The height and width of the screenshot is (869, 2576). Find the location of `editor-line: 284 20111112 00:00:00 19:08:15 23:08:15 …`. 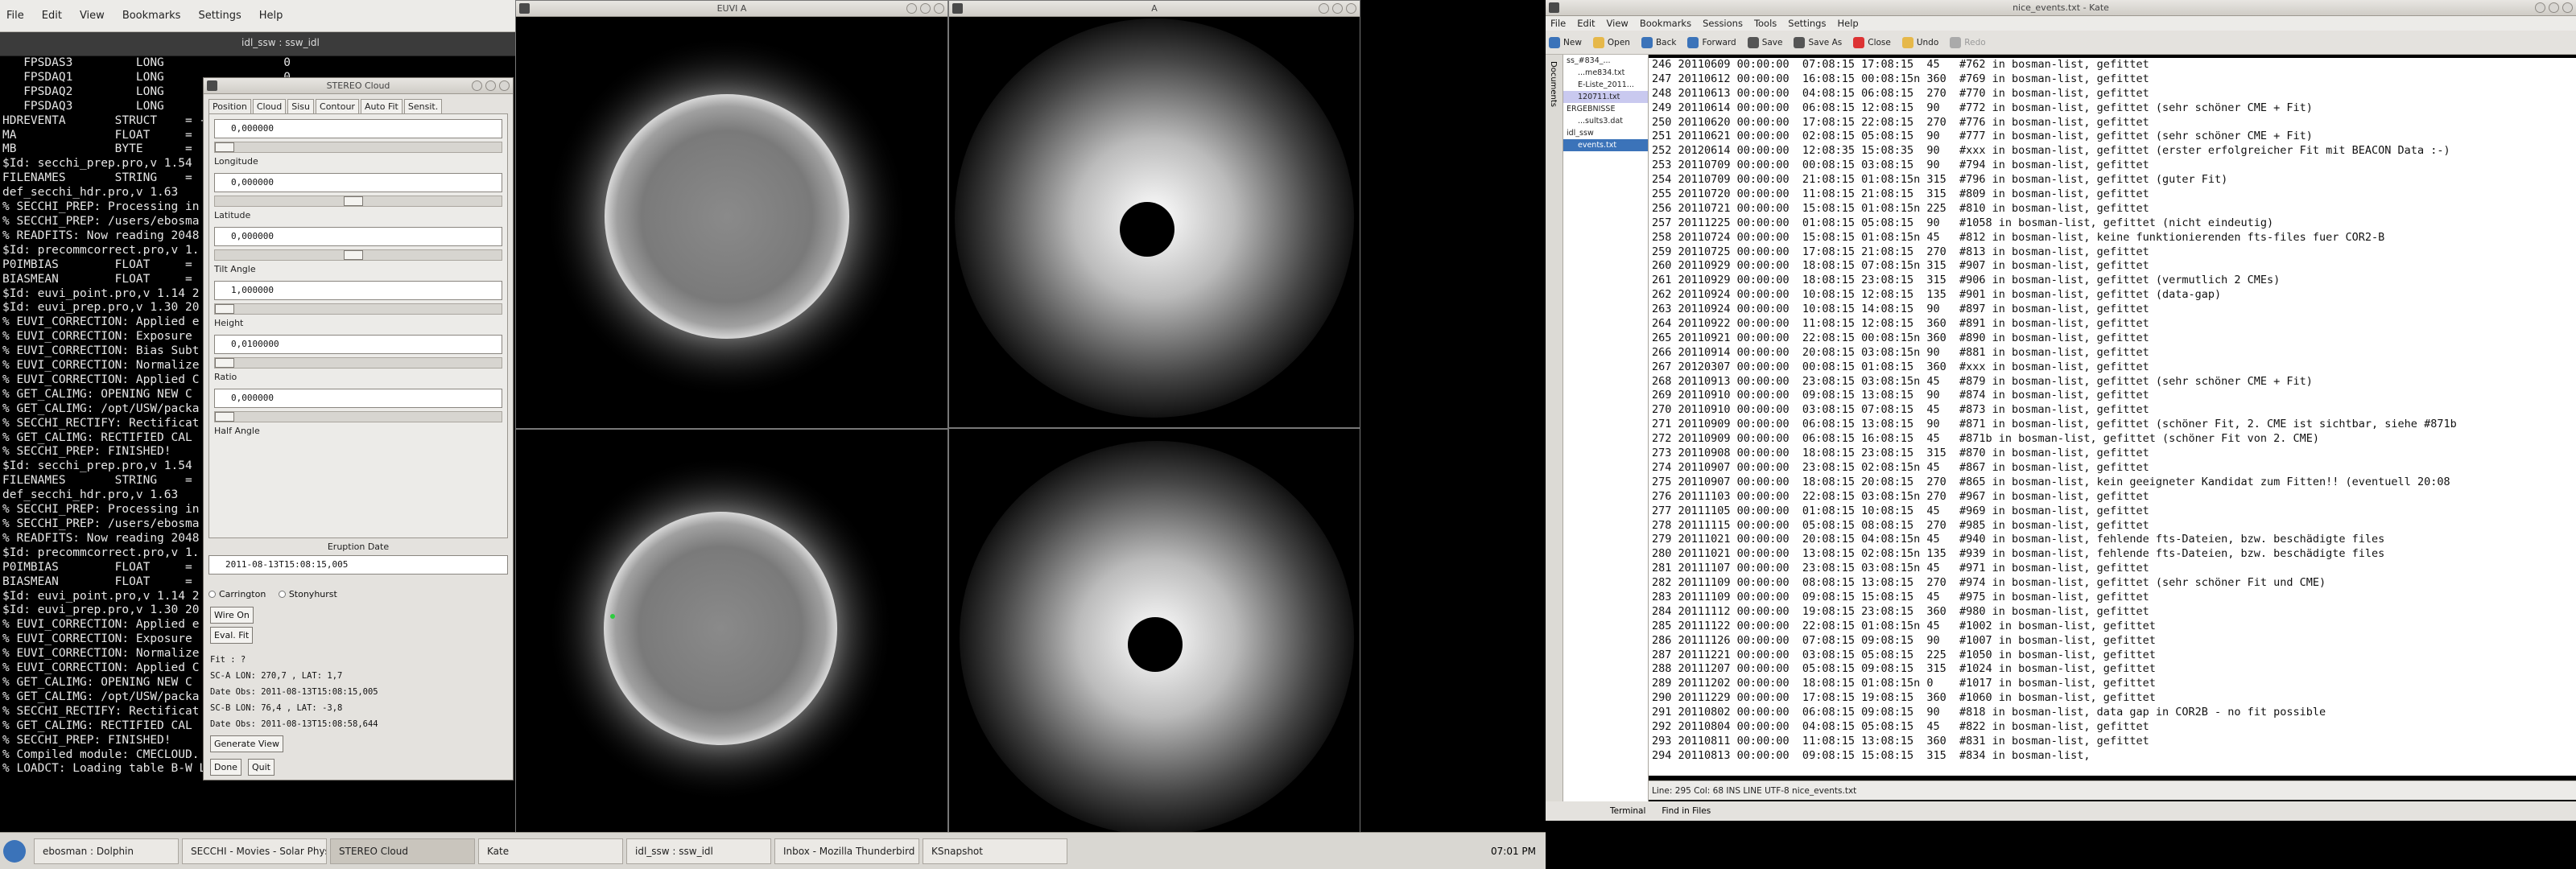

editor-line: 284 20111112 00:00:00 19:08:15 23:08:15 … is located at coordinates (2112, 612).